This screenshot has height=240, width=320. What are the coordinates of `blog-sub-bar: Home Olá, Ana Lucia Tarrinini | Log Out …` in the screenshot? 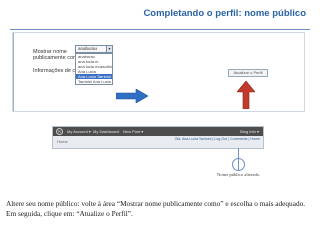 It's located at (158, 142).